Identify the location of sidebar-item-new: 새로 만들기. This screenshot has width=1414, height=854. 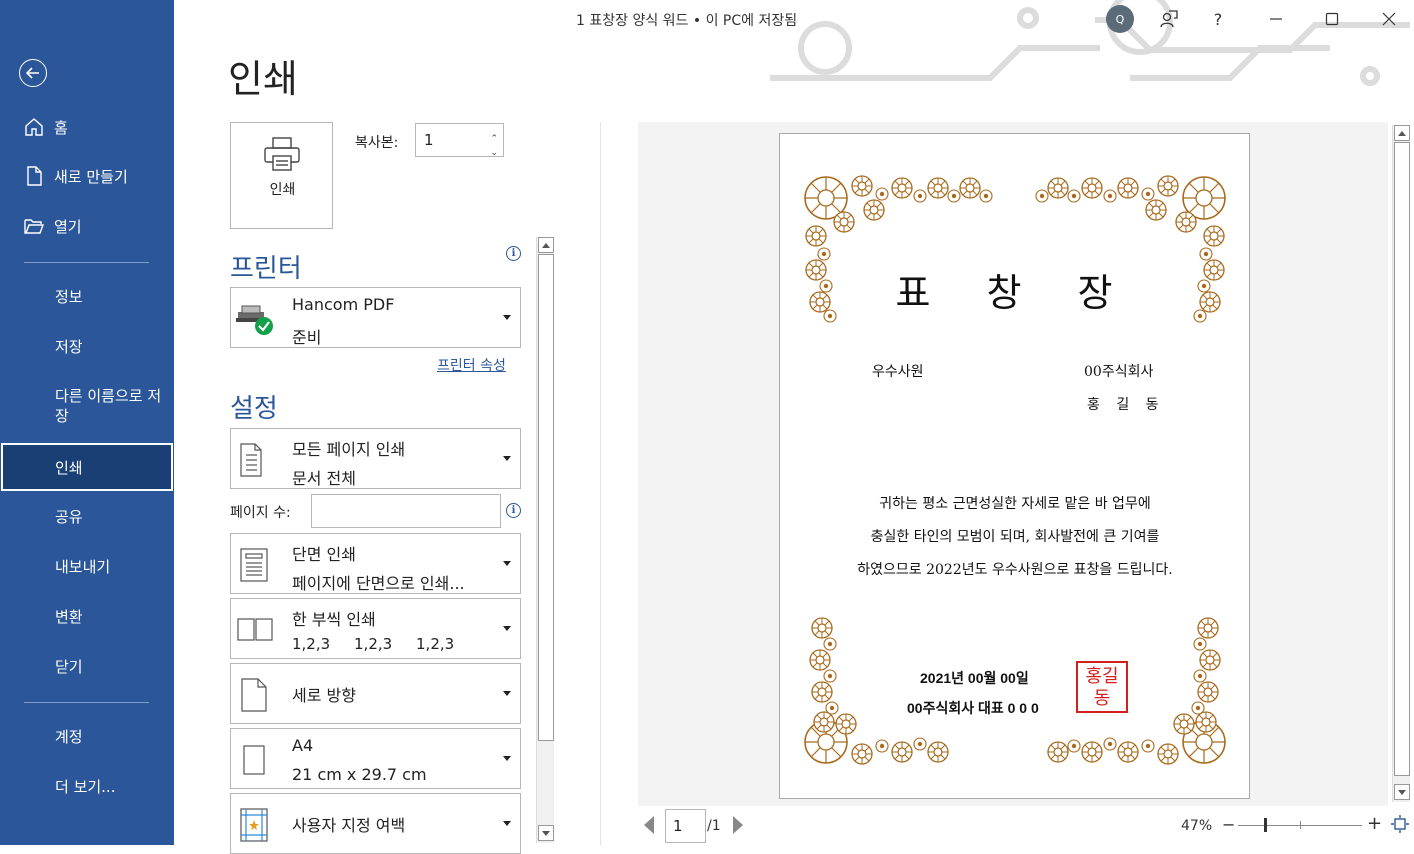
(87, 176).